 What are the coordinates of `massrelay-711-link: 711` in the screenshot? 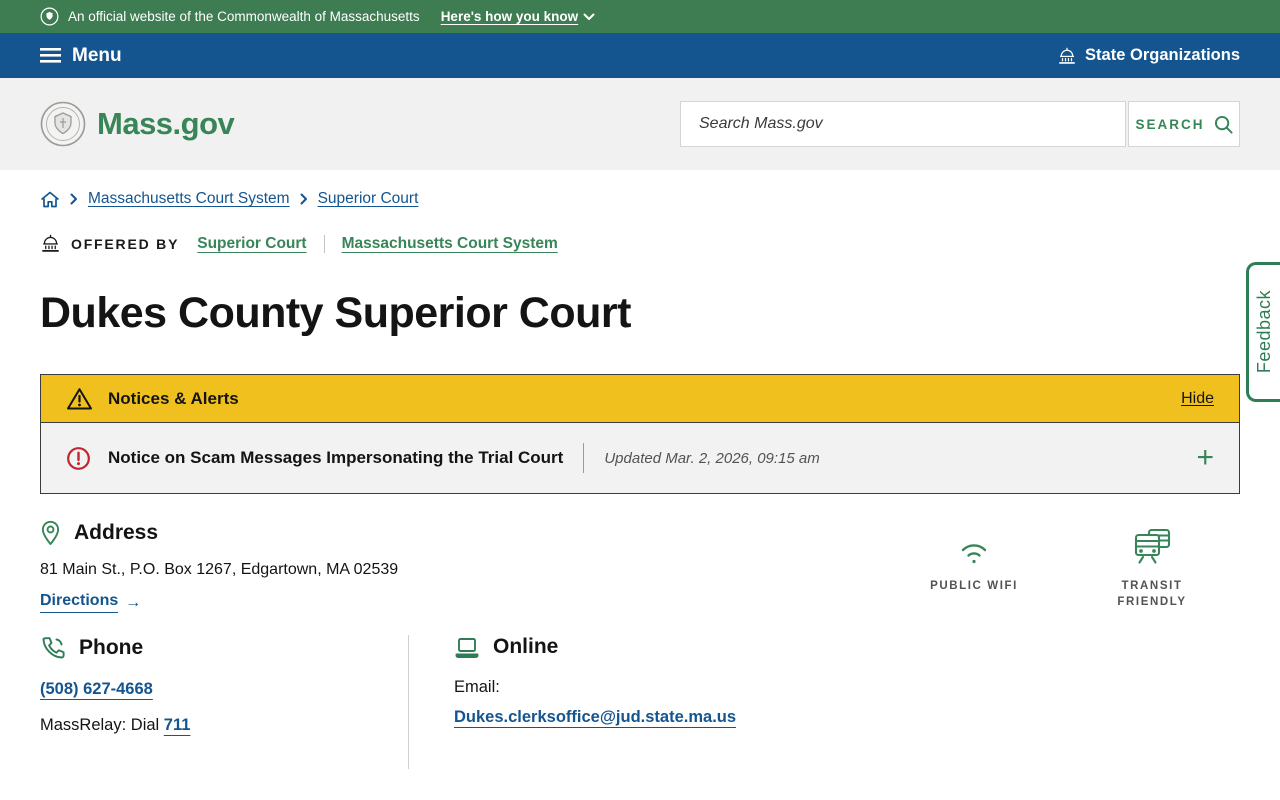 It's located at (177, 725).